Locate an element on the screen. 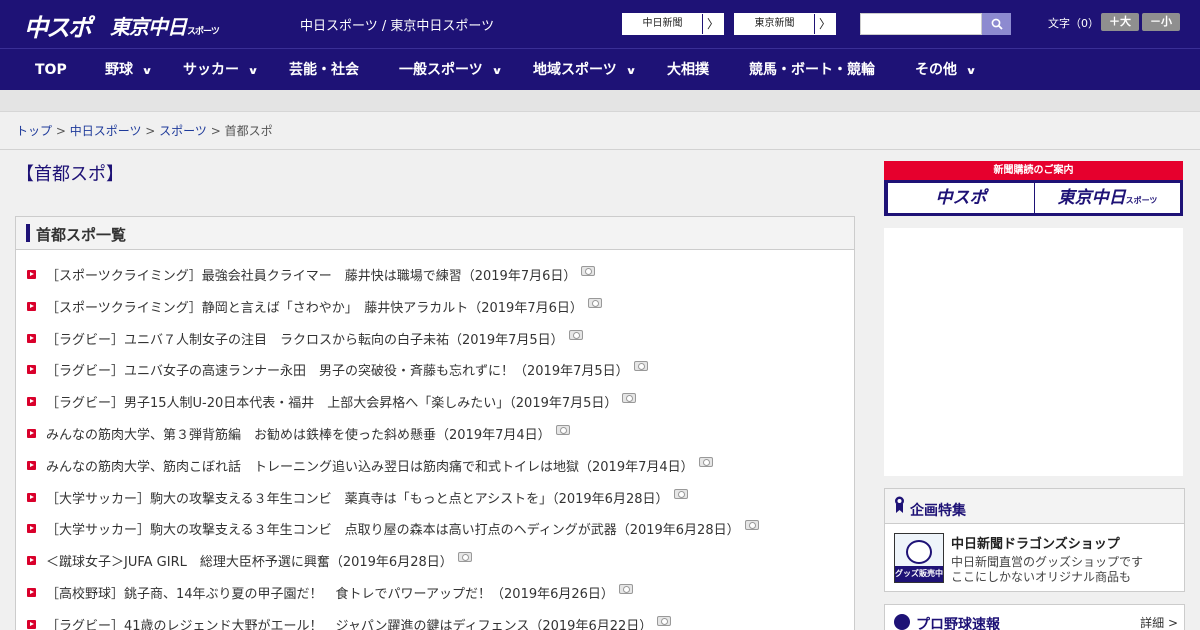 The height and width of the screenshot is (630, 1200). article-link: ＜蹴球女子＞JUFA GIRL 総理大臣杯予選に興奮（2019年6月28日） is located at coordinates (259, 560).